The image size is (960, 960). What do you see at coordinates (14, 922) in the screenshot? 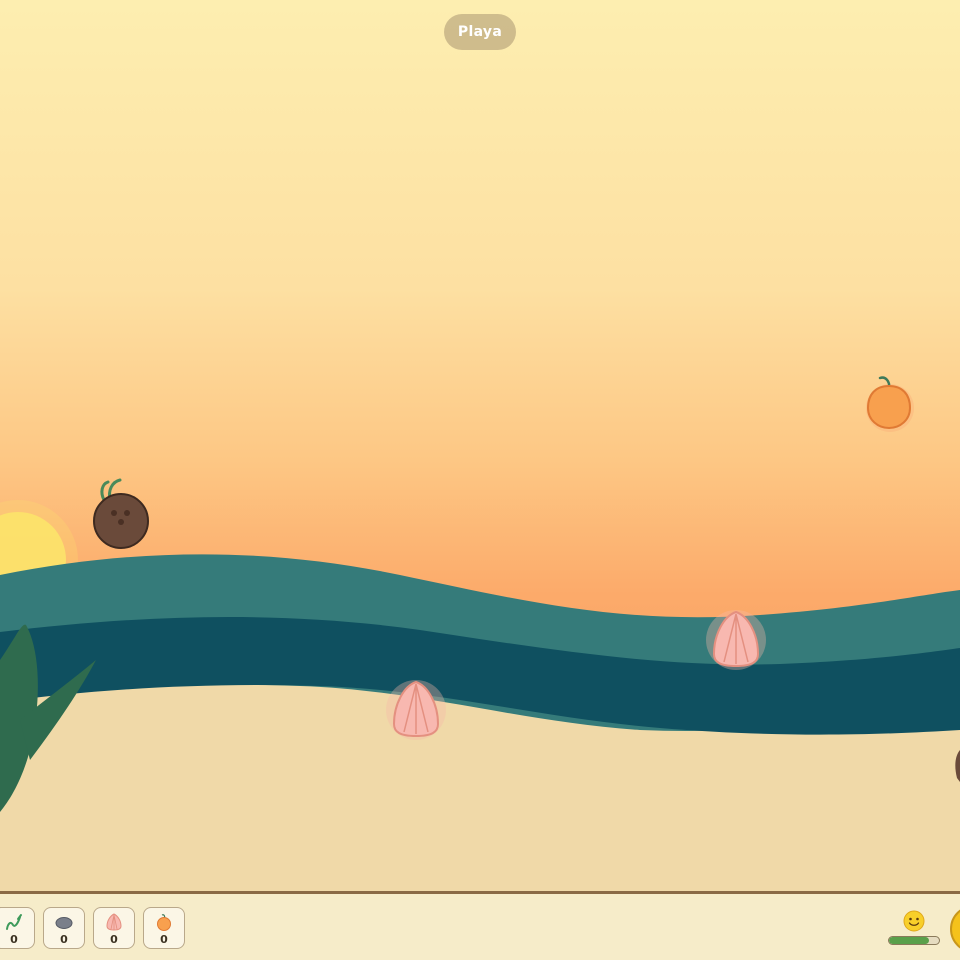
I see `seaweed-icon` at bounding box center [14, 922].